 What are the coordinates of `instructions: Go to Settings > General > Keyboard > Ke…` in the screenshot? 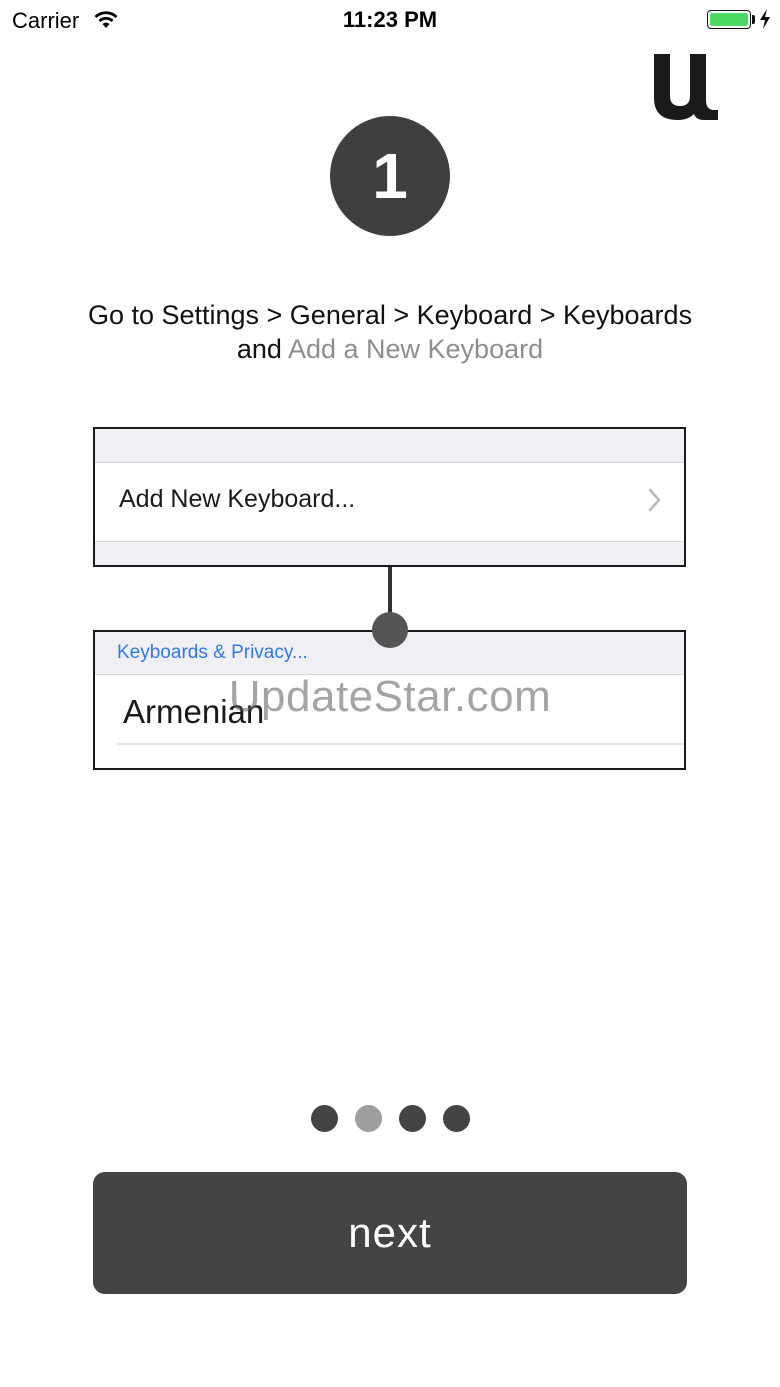 It's located at (390, 332).